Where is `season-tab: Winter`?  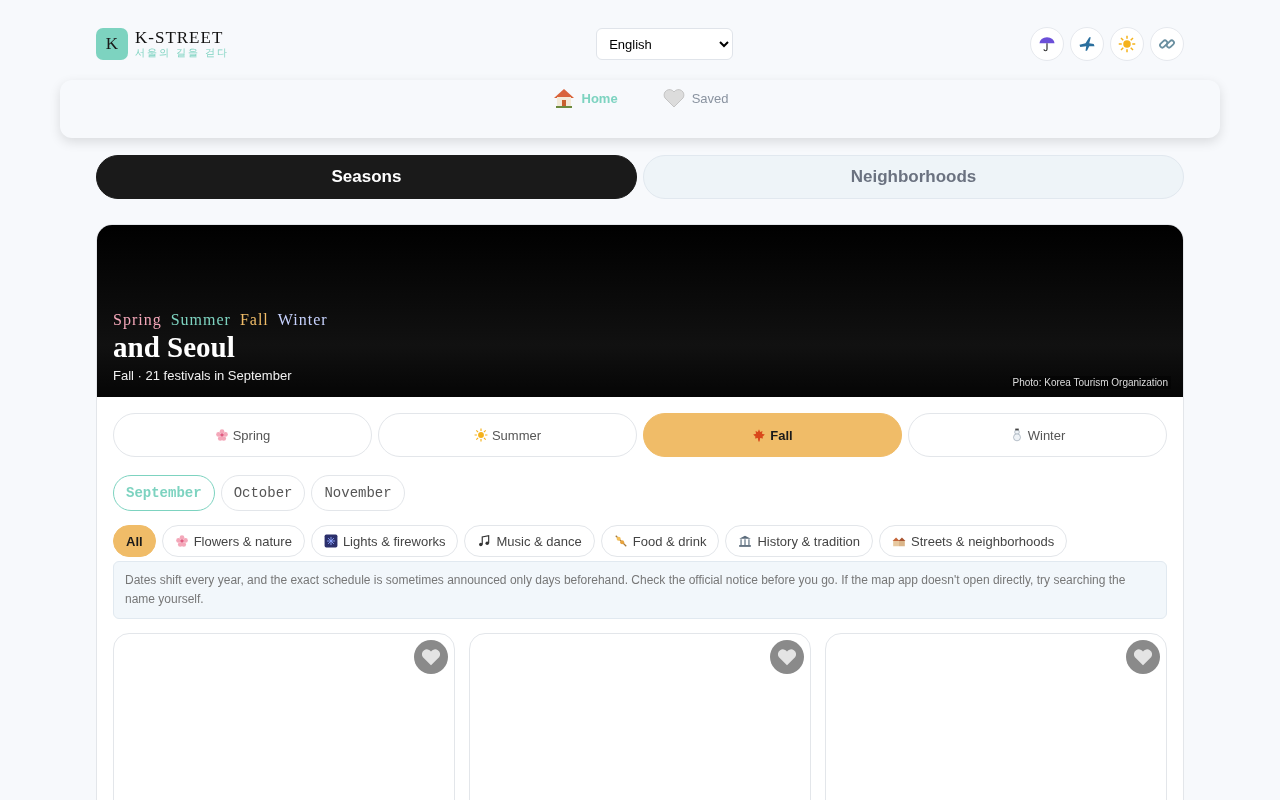
season-tab: Winter is located at coordinates (1037, 435).